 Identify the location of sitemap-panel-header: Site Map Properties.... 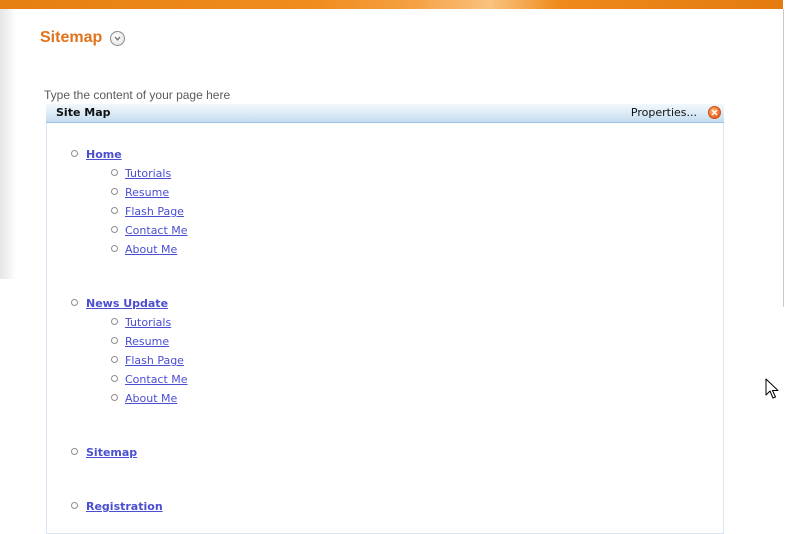
(385, 113).